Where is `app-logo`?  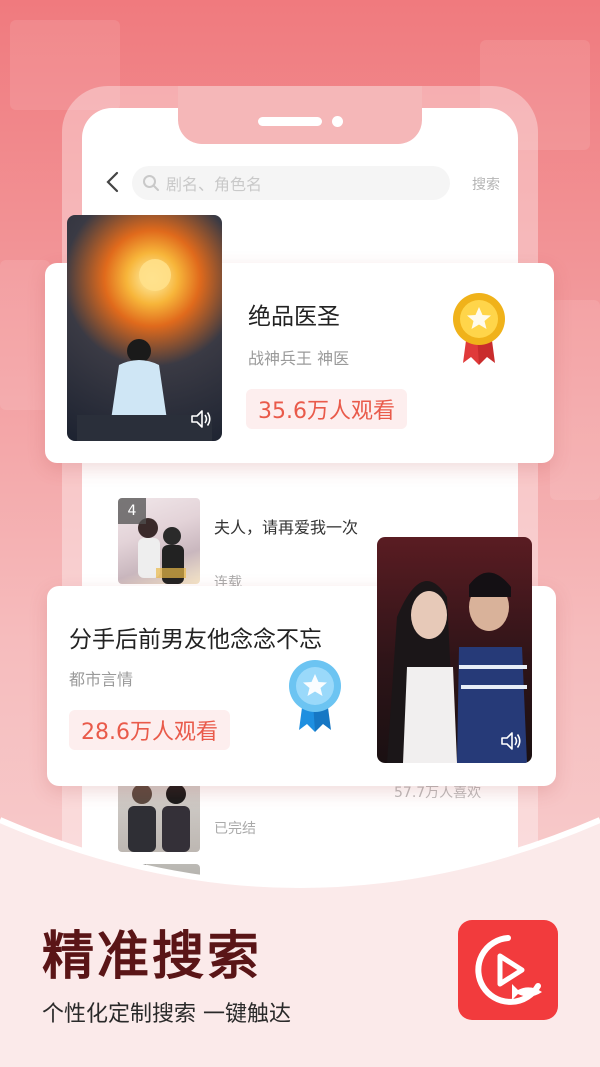
app-logo is located at coordinates (508, 970).